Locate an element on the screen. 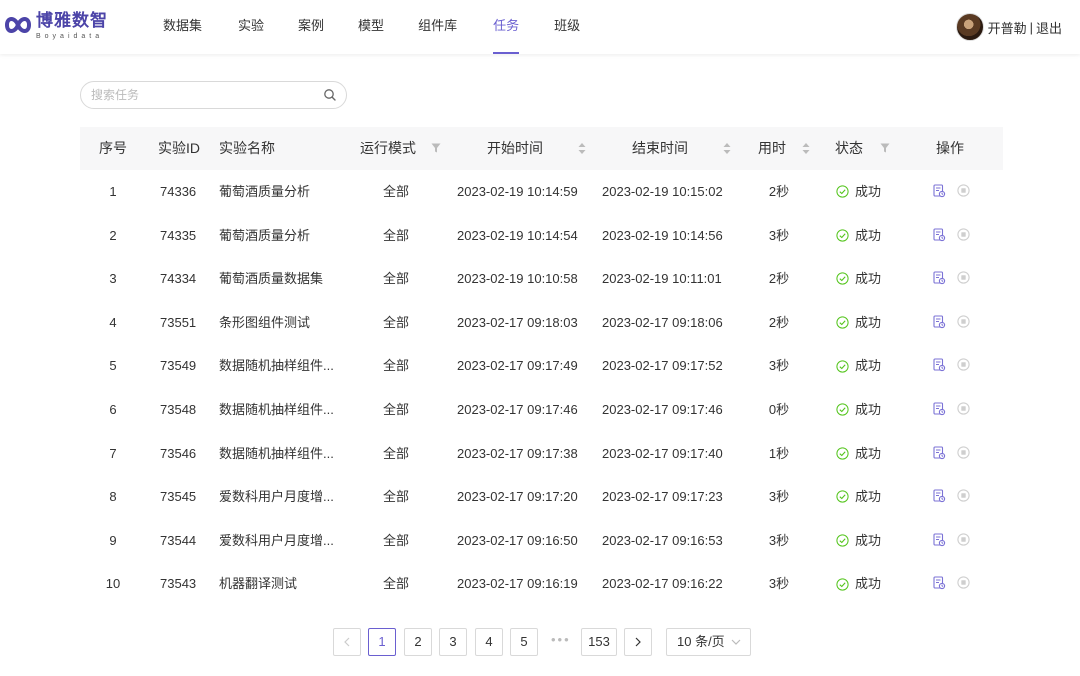 The width and height of the screenshot is (1080, 676). cell-no: 3 is located at coordinates (113, 279).